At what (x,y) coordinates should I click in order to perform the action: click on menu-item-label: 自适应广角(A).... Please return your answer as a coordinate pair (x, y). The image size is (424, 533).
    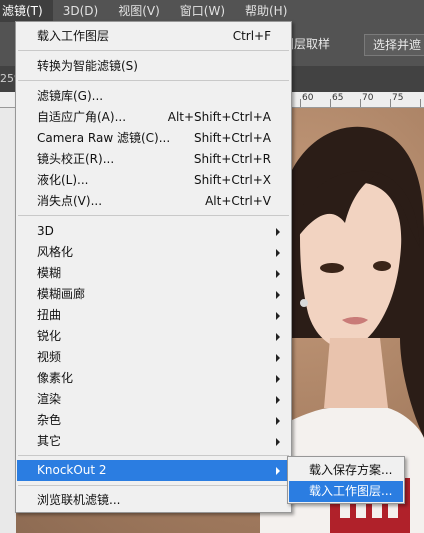
    Looking at the image, I should click on (82, 117).